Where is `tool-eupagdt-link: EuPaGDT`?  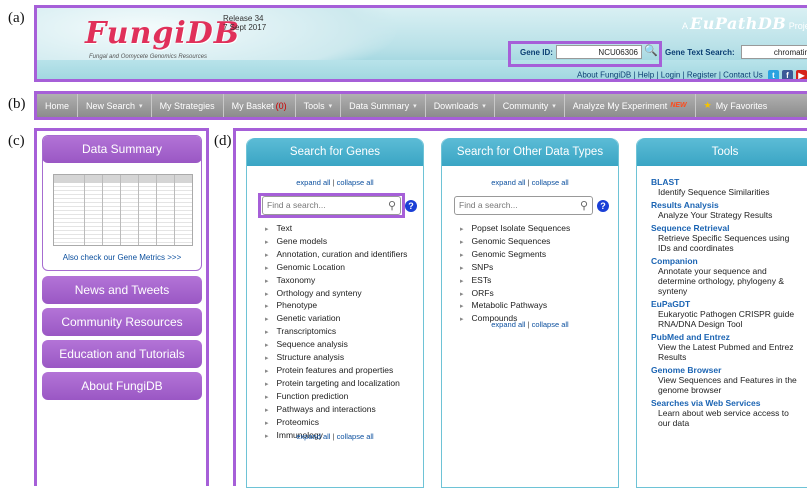 tool-eupagdt-link: EuPaGDT is located at coordinates (726, 304).